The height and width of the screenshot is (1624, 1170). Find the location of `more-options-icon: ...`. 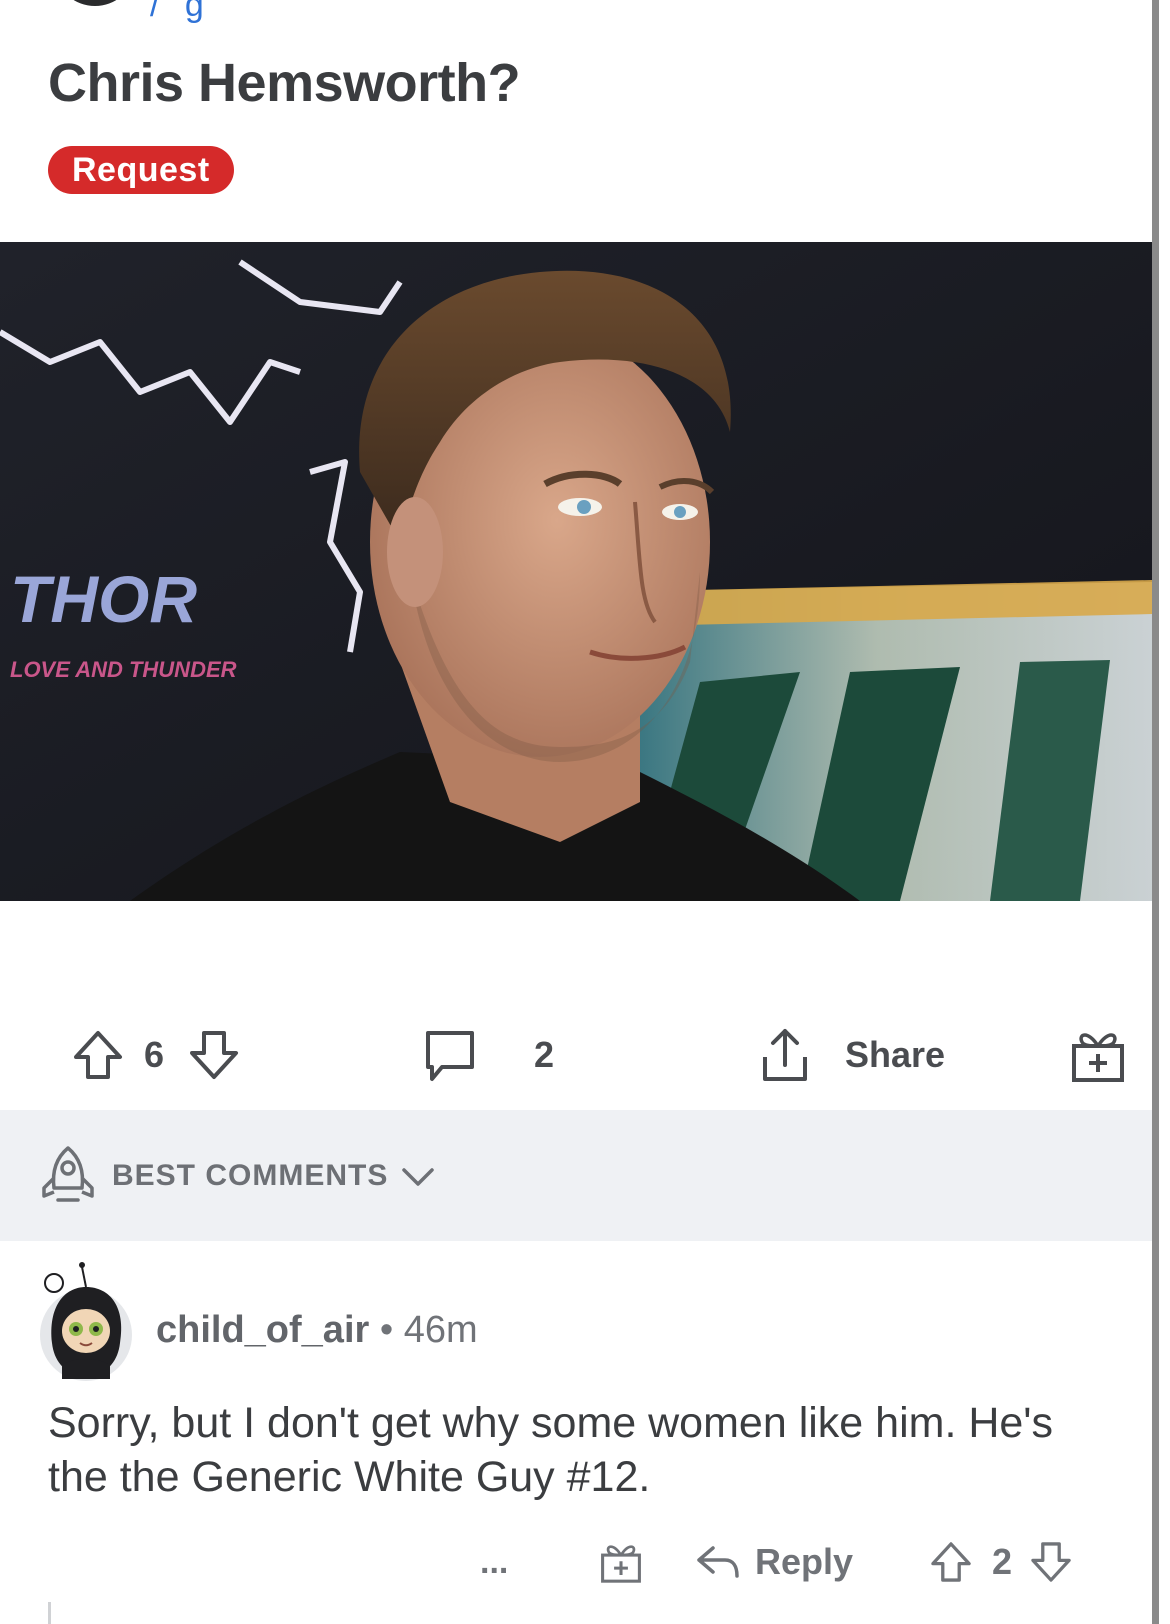

more-options-icon: ... is located at coordinates (494, 1561).